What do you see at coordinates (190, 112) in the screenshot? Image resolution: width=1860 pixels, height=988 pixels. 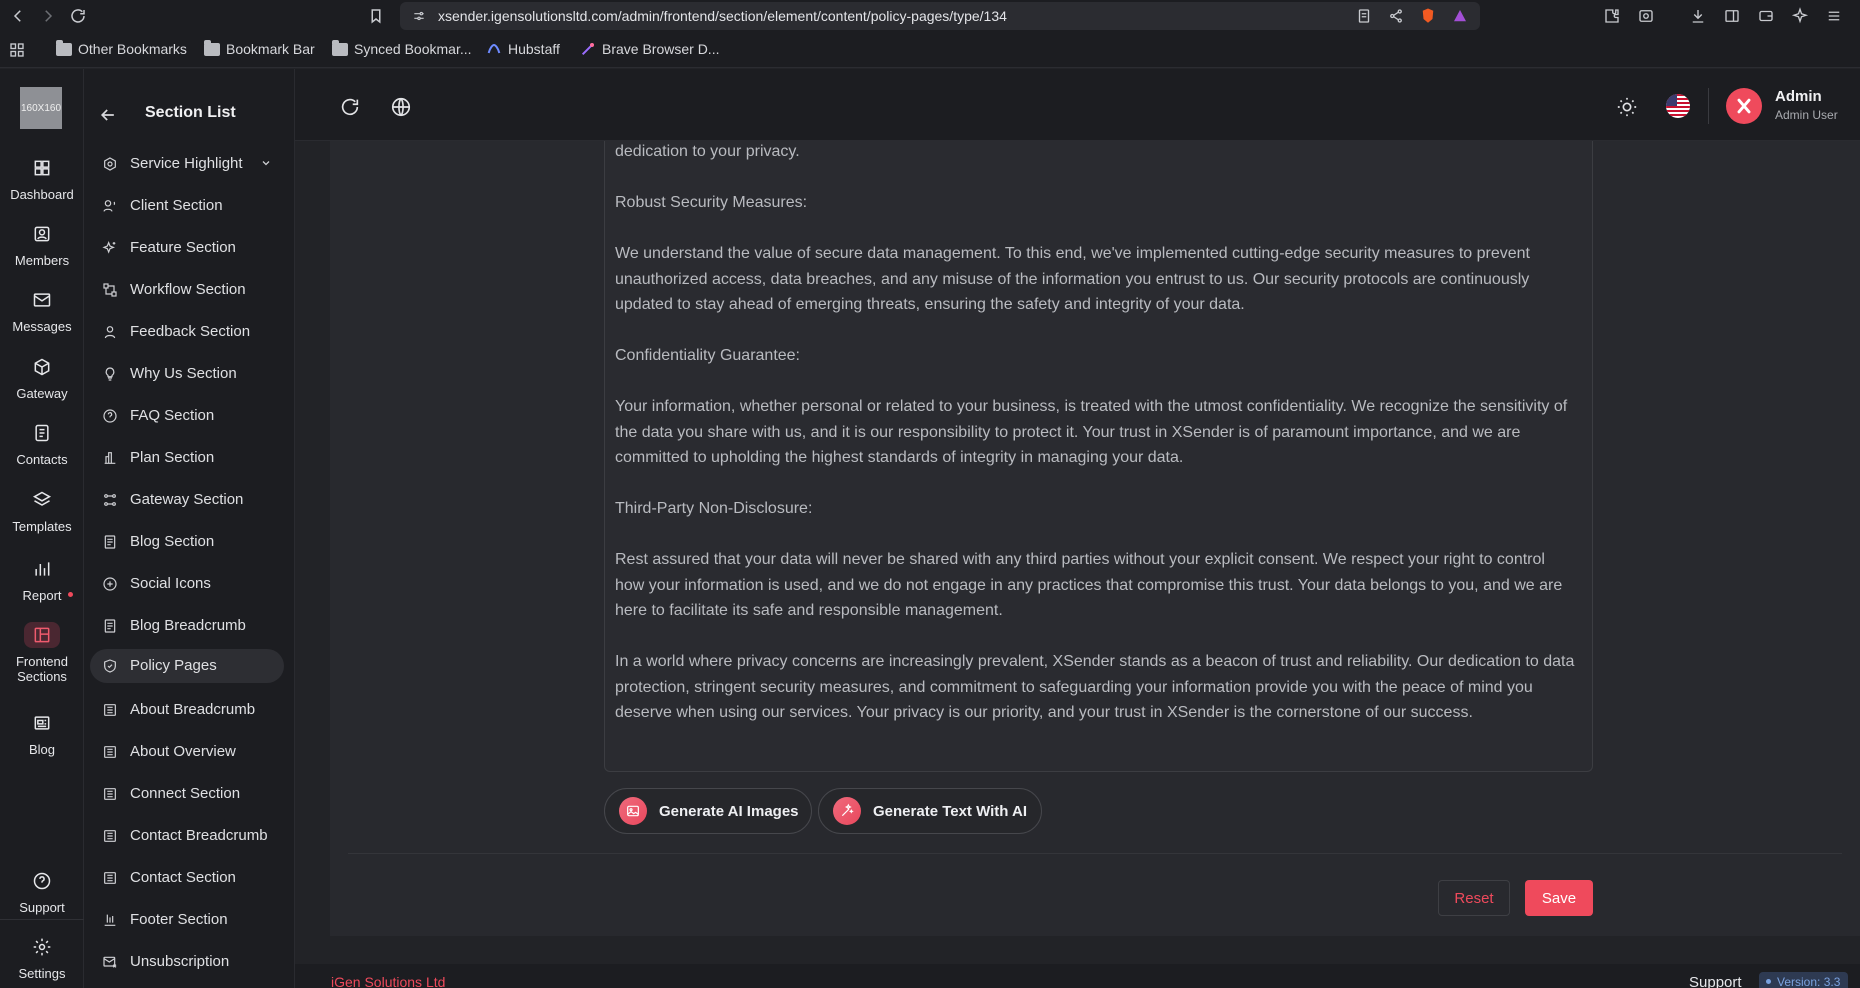 I see `section-list-title: Section List` at bounding box center [190, 112].